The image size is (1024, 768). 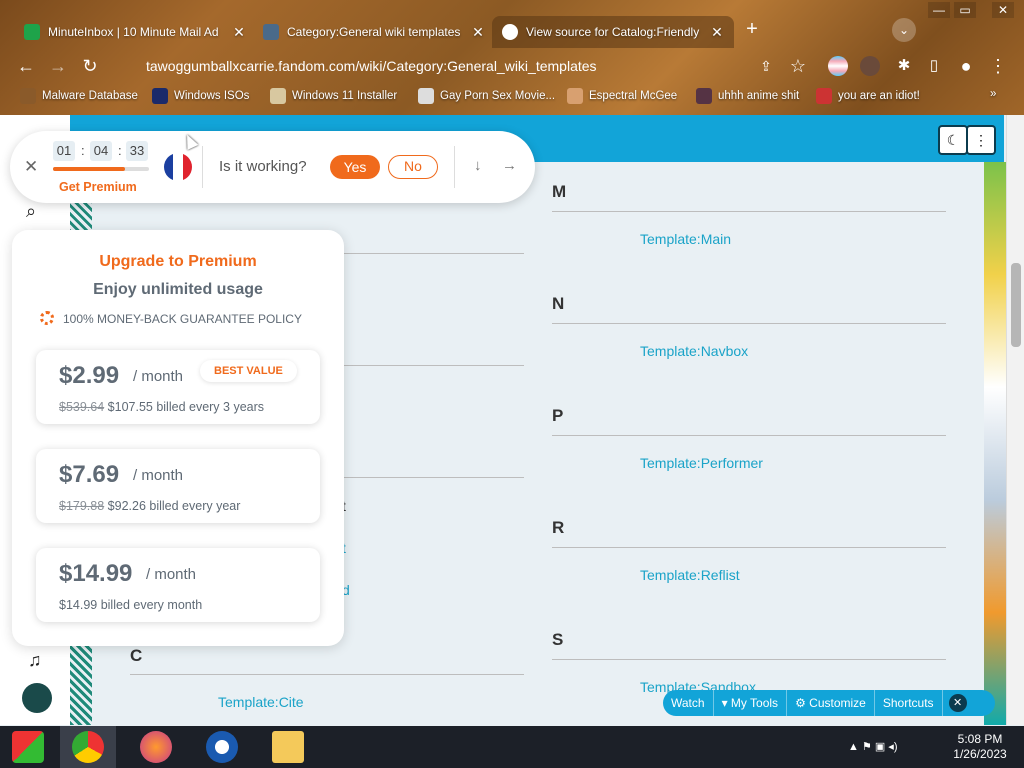 I want to click on start-icon, so click(x=28, y=747).